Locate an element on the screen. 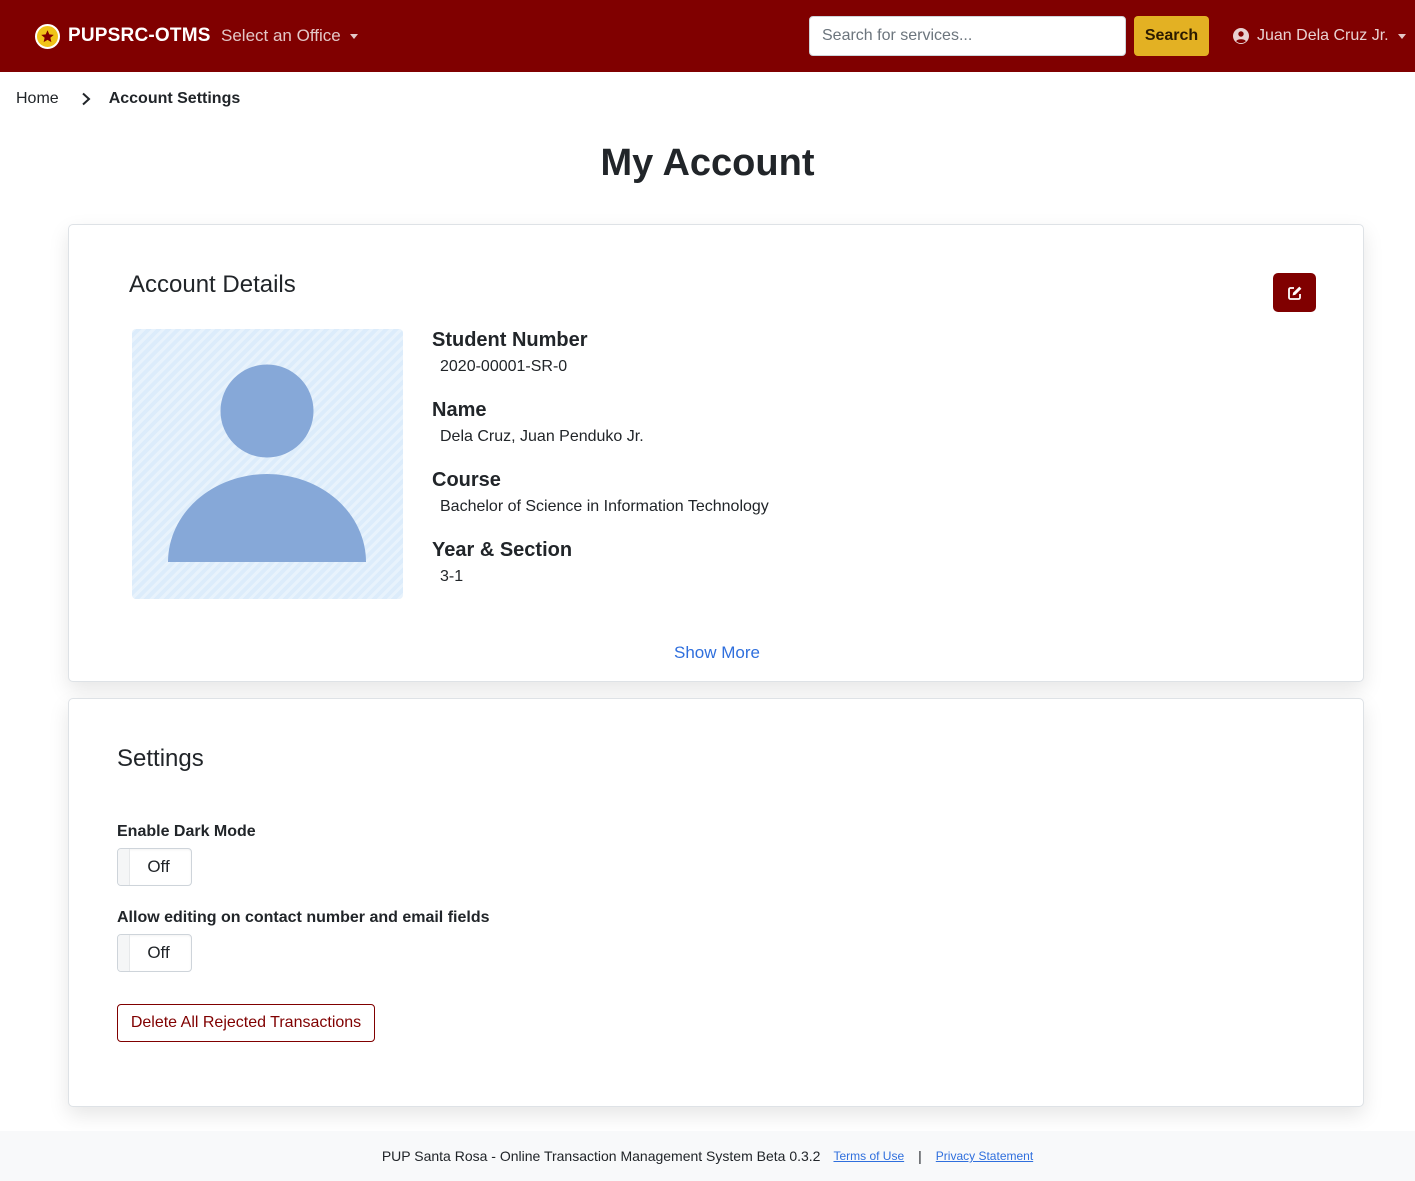 The image size is (1415, 1181). show-more-link: Show More is located at coordinates (717, 653).